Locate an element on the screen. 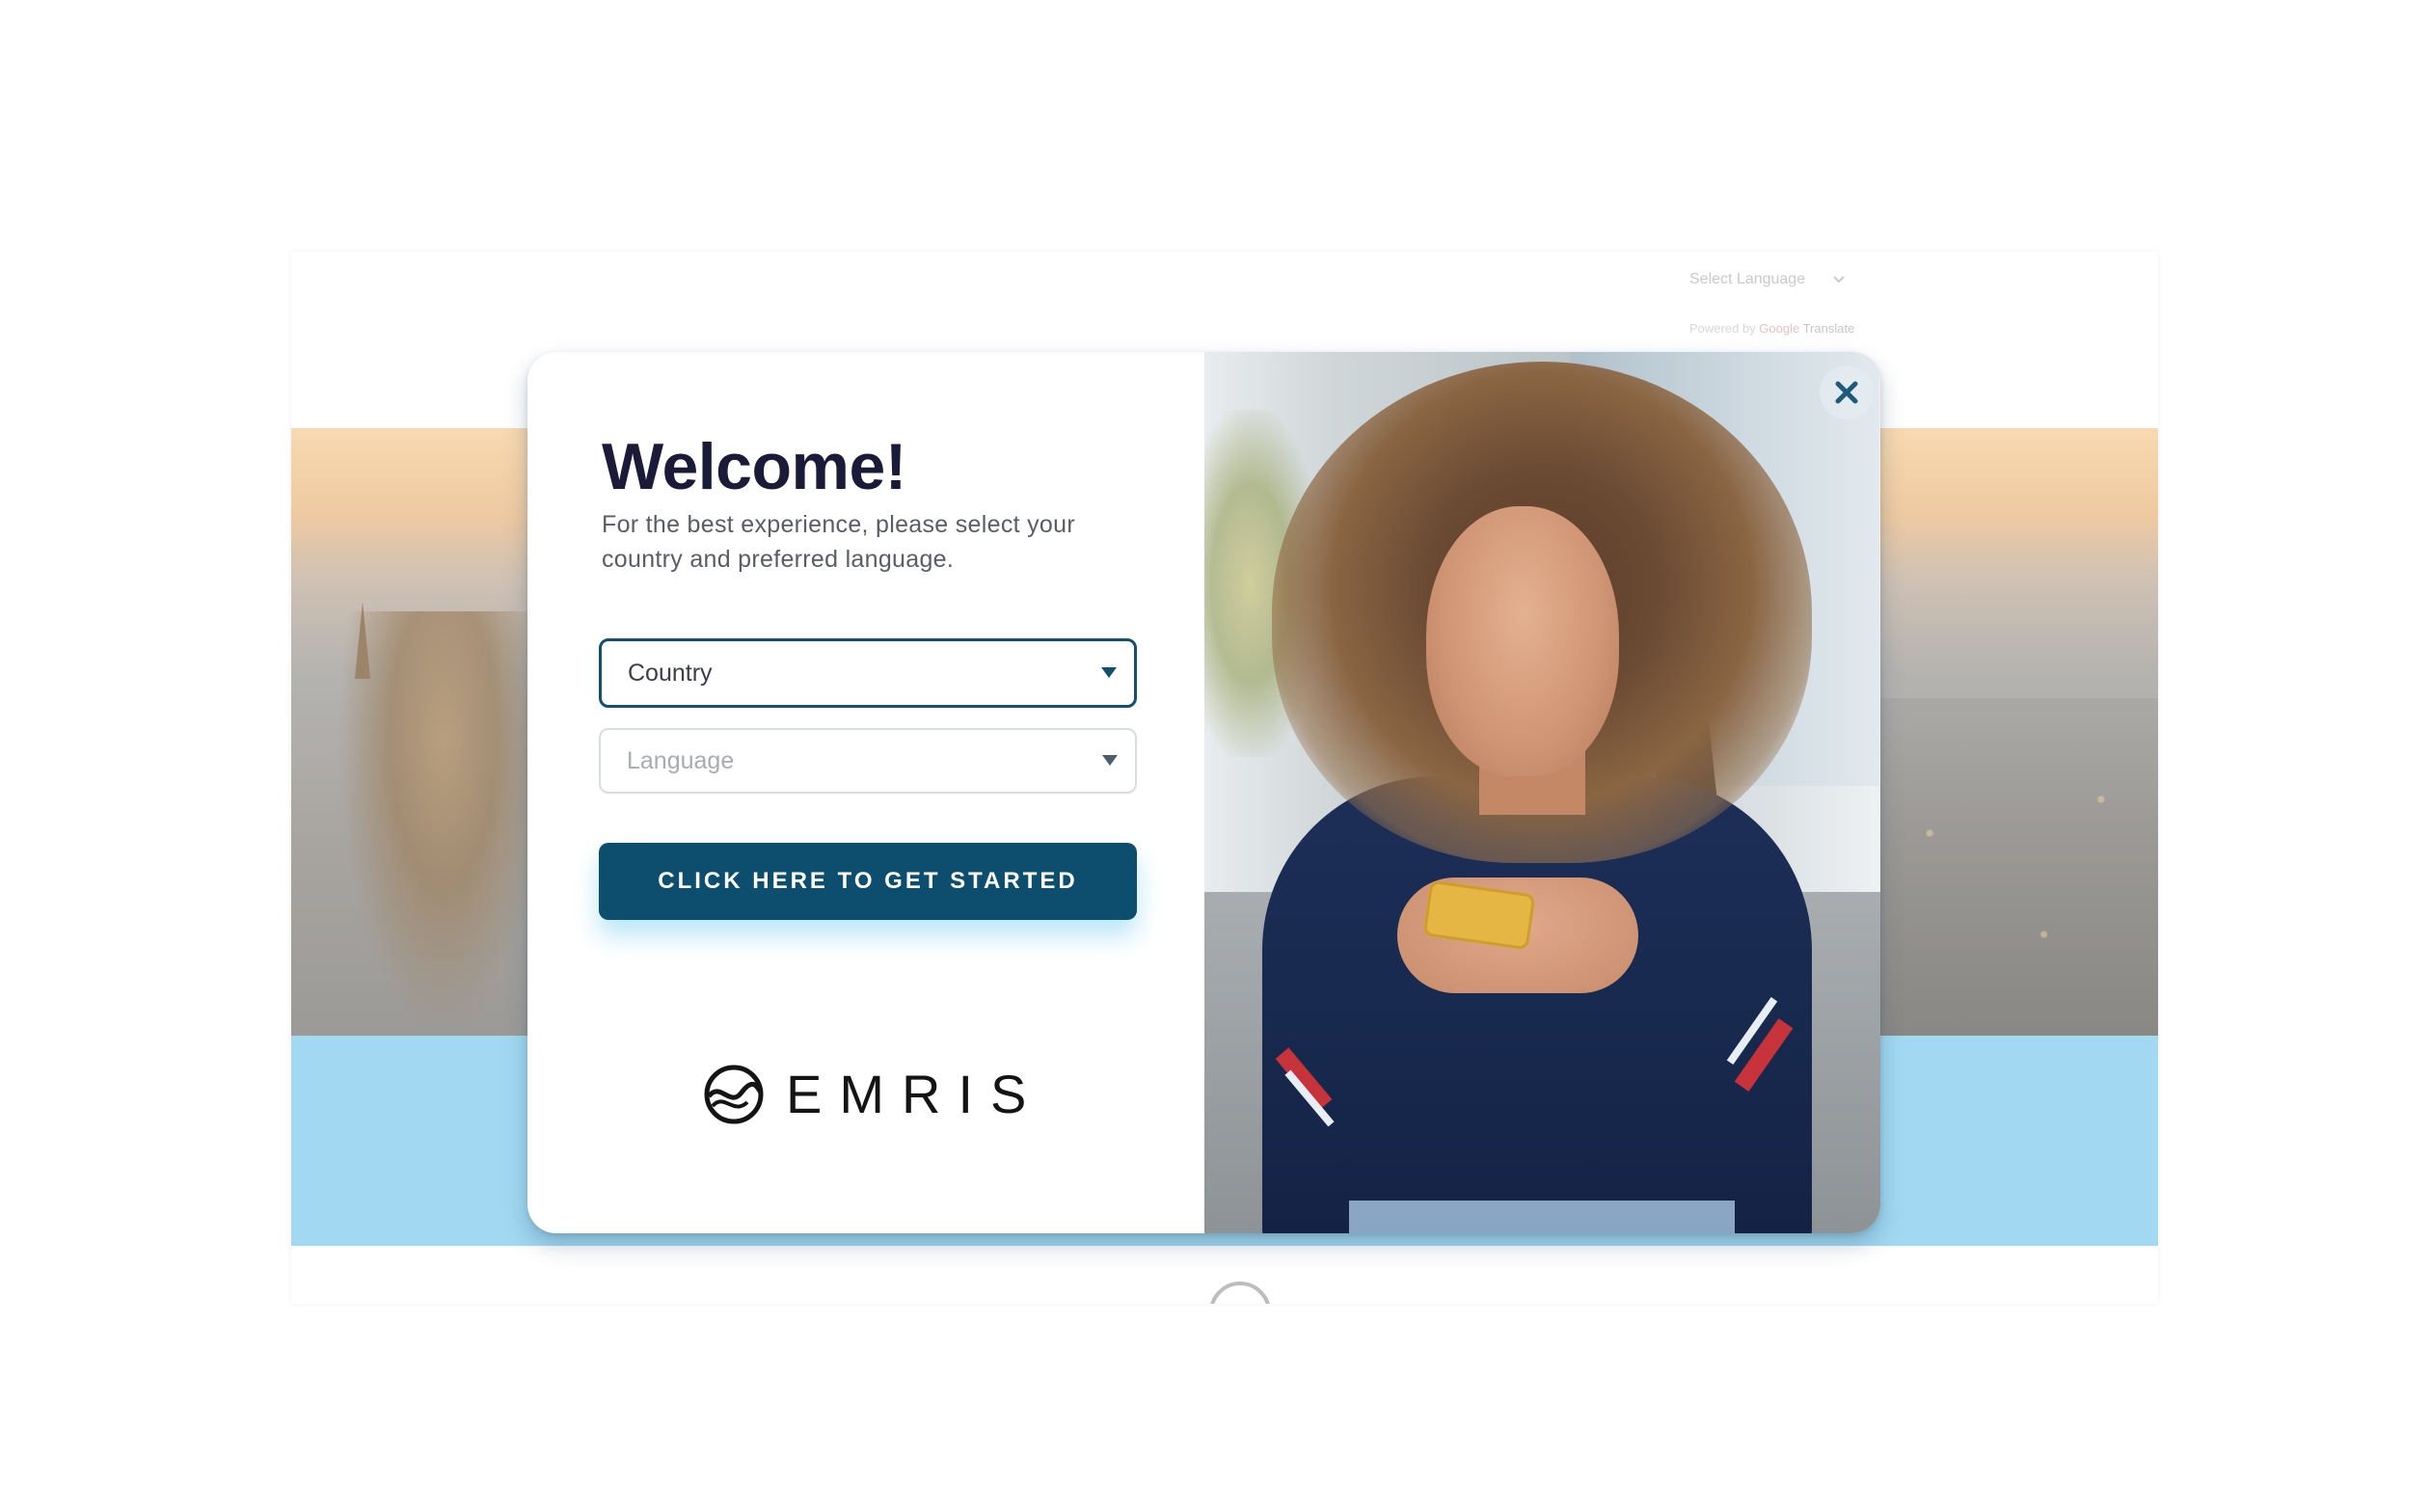 This screenshot has height=1512, width=2430. language-selector-label: Select Language is located at coordinates (1747, 279).